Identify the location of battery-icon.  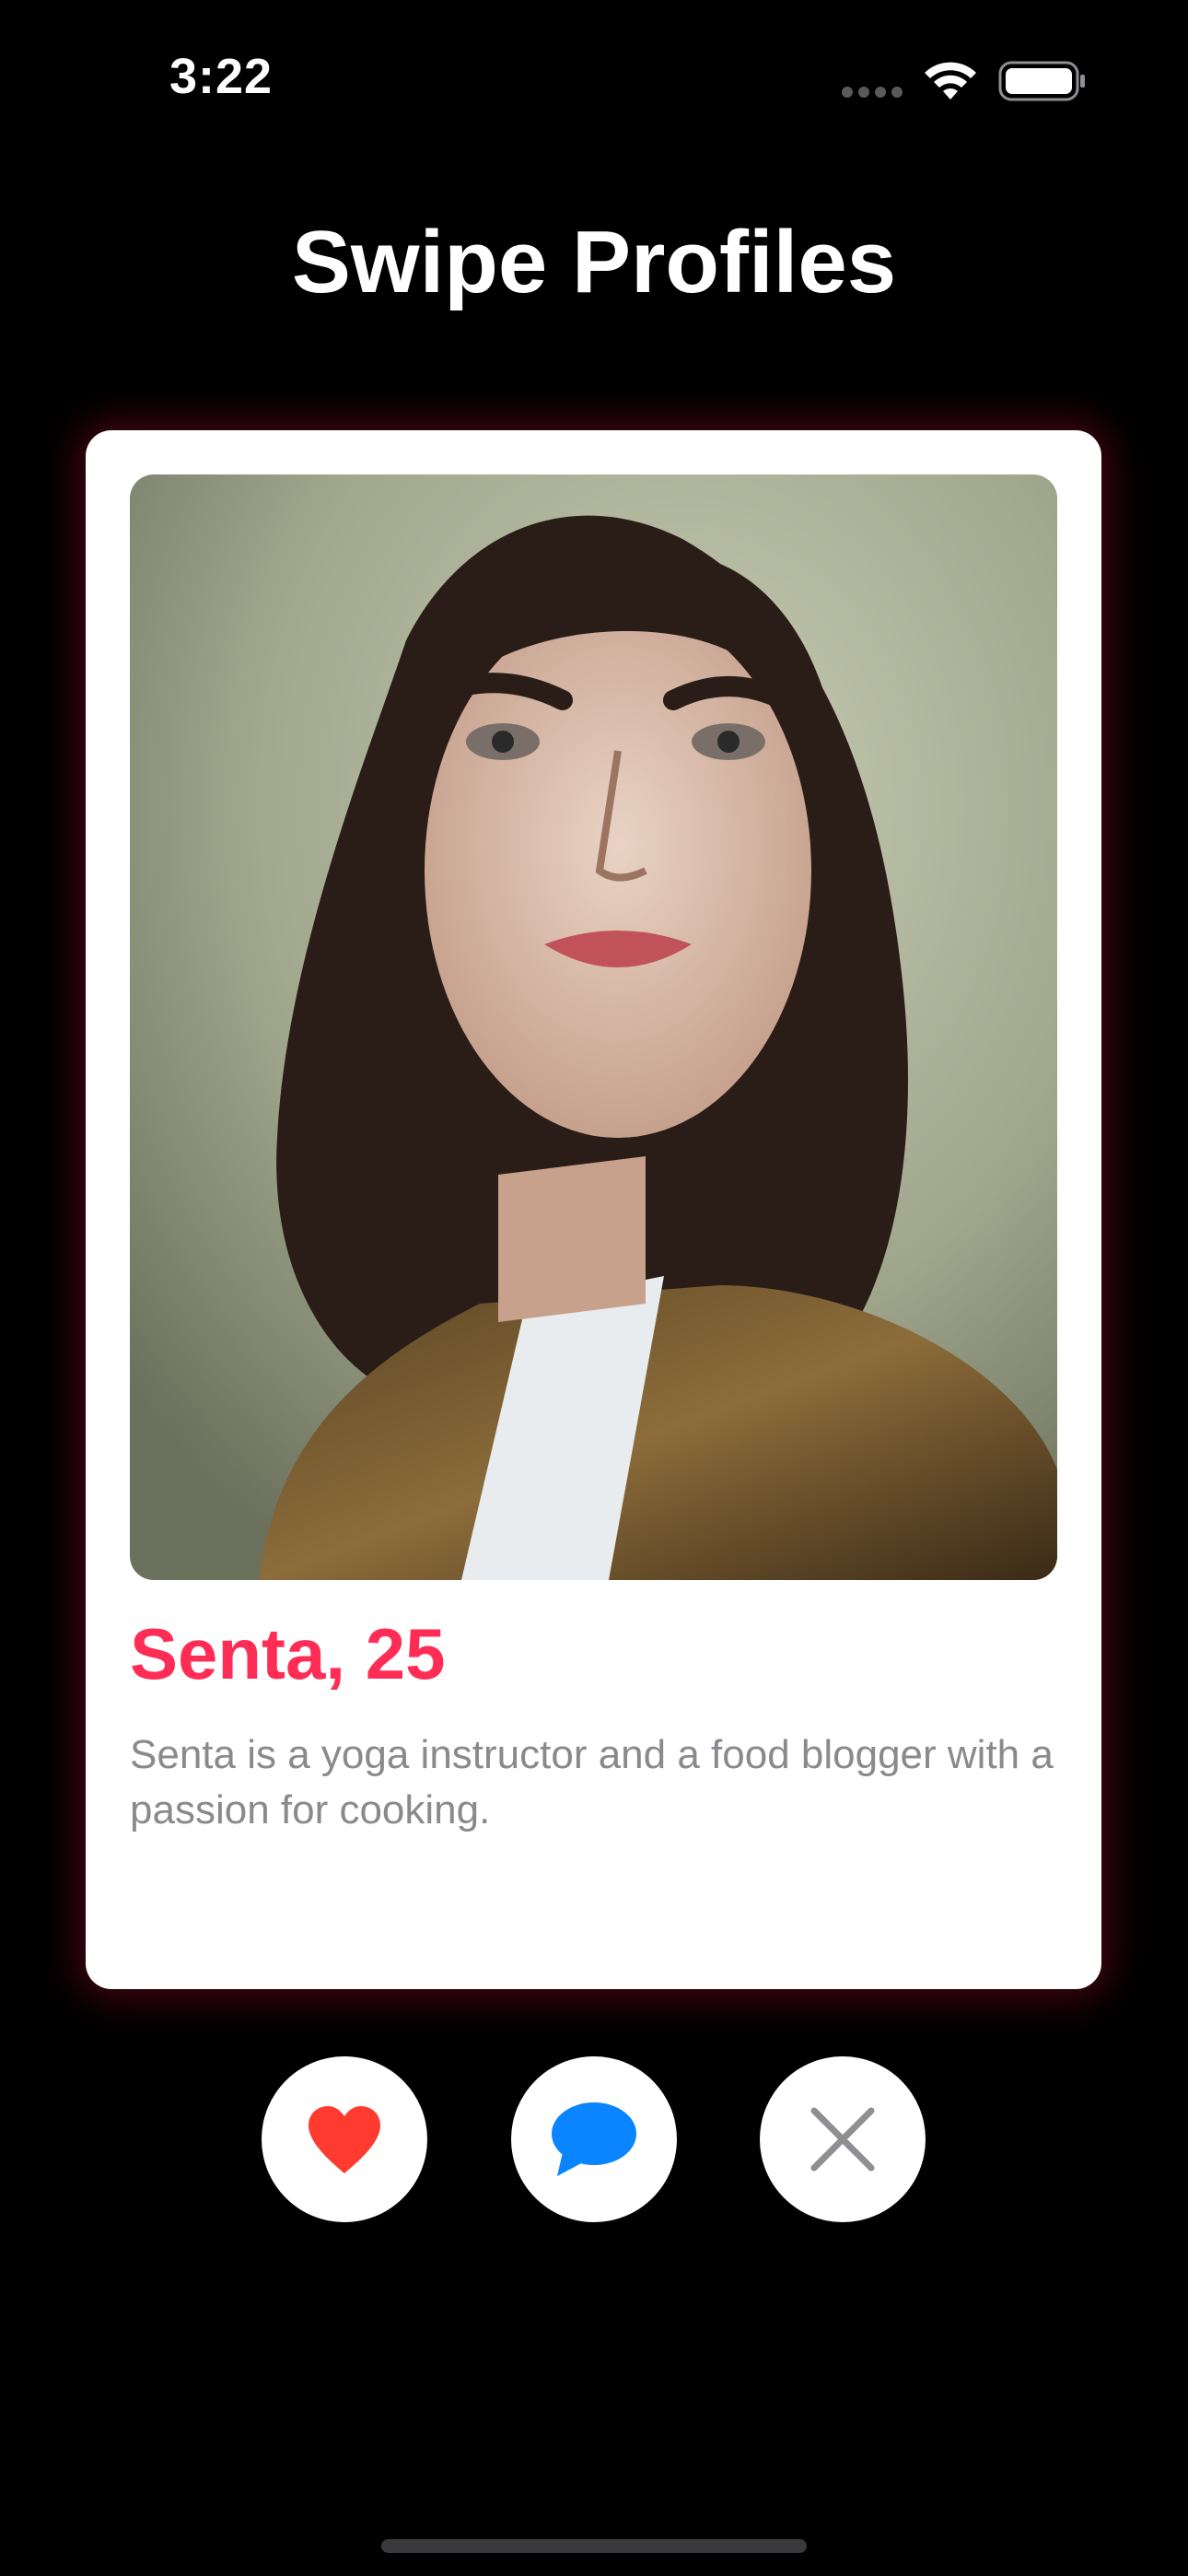
(1041, 81).